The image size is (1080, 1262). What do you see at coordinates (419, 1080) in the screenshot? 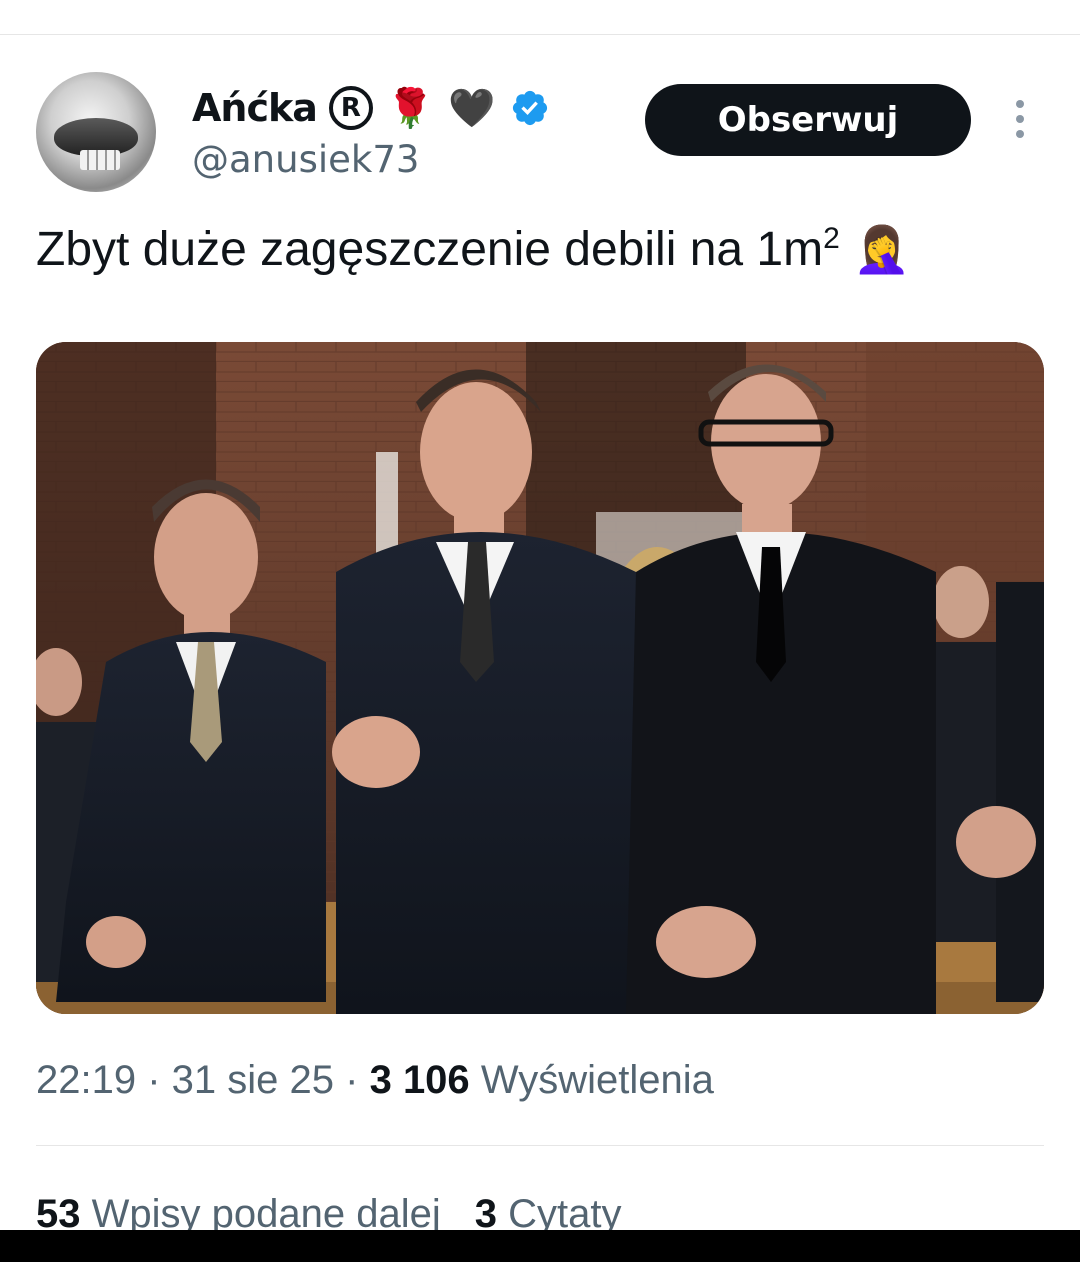
I see `views-count: 3 106` at bounding box center [419, 1080].